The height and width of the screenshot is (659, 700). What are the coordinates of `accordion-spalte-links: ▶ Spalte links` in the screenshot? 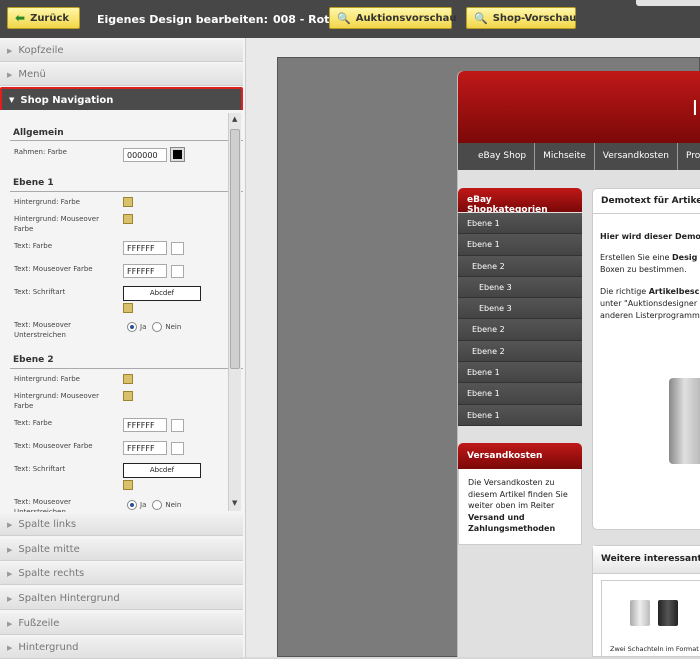 It's located at (121, 525).